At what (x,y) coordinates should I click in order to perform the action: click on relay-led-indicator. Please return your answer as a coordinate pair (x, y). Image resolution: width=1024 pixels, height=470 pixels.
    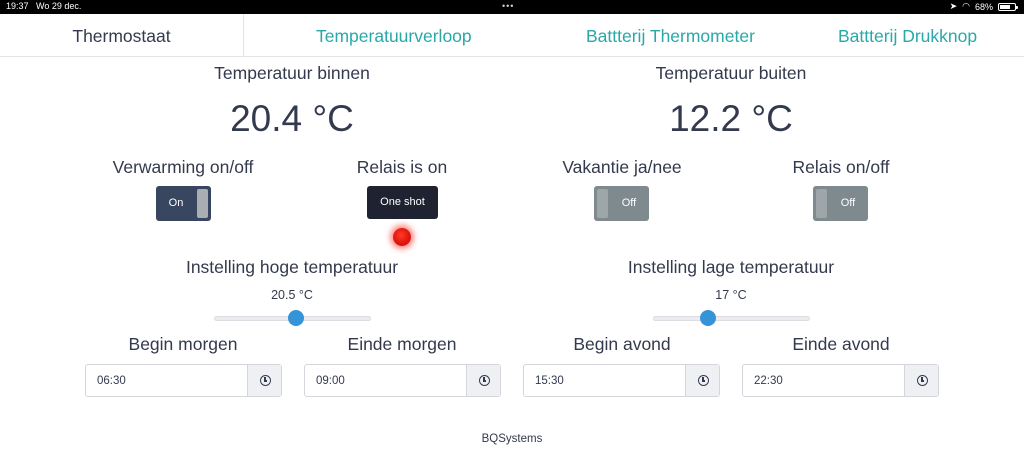
    Looking at the image, I should click on (402, 237).